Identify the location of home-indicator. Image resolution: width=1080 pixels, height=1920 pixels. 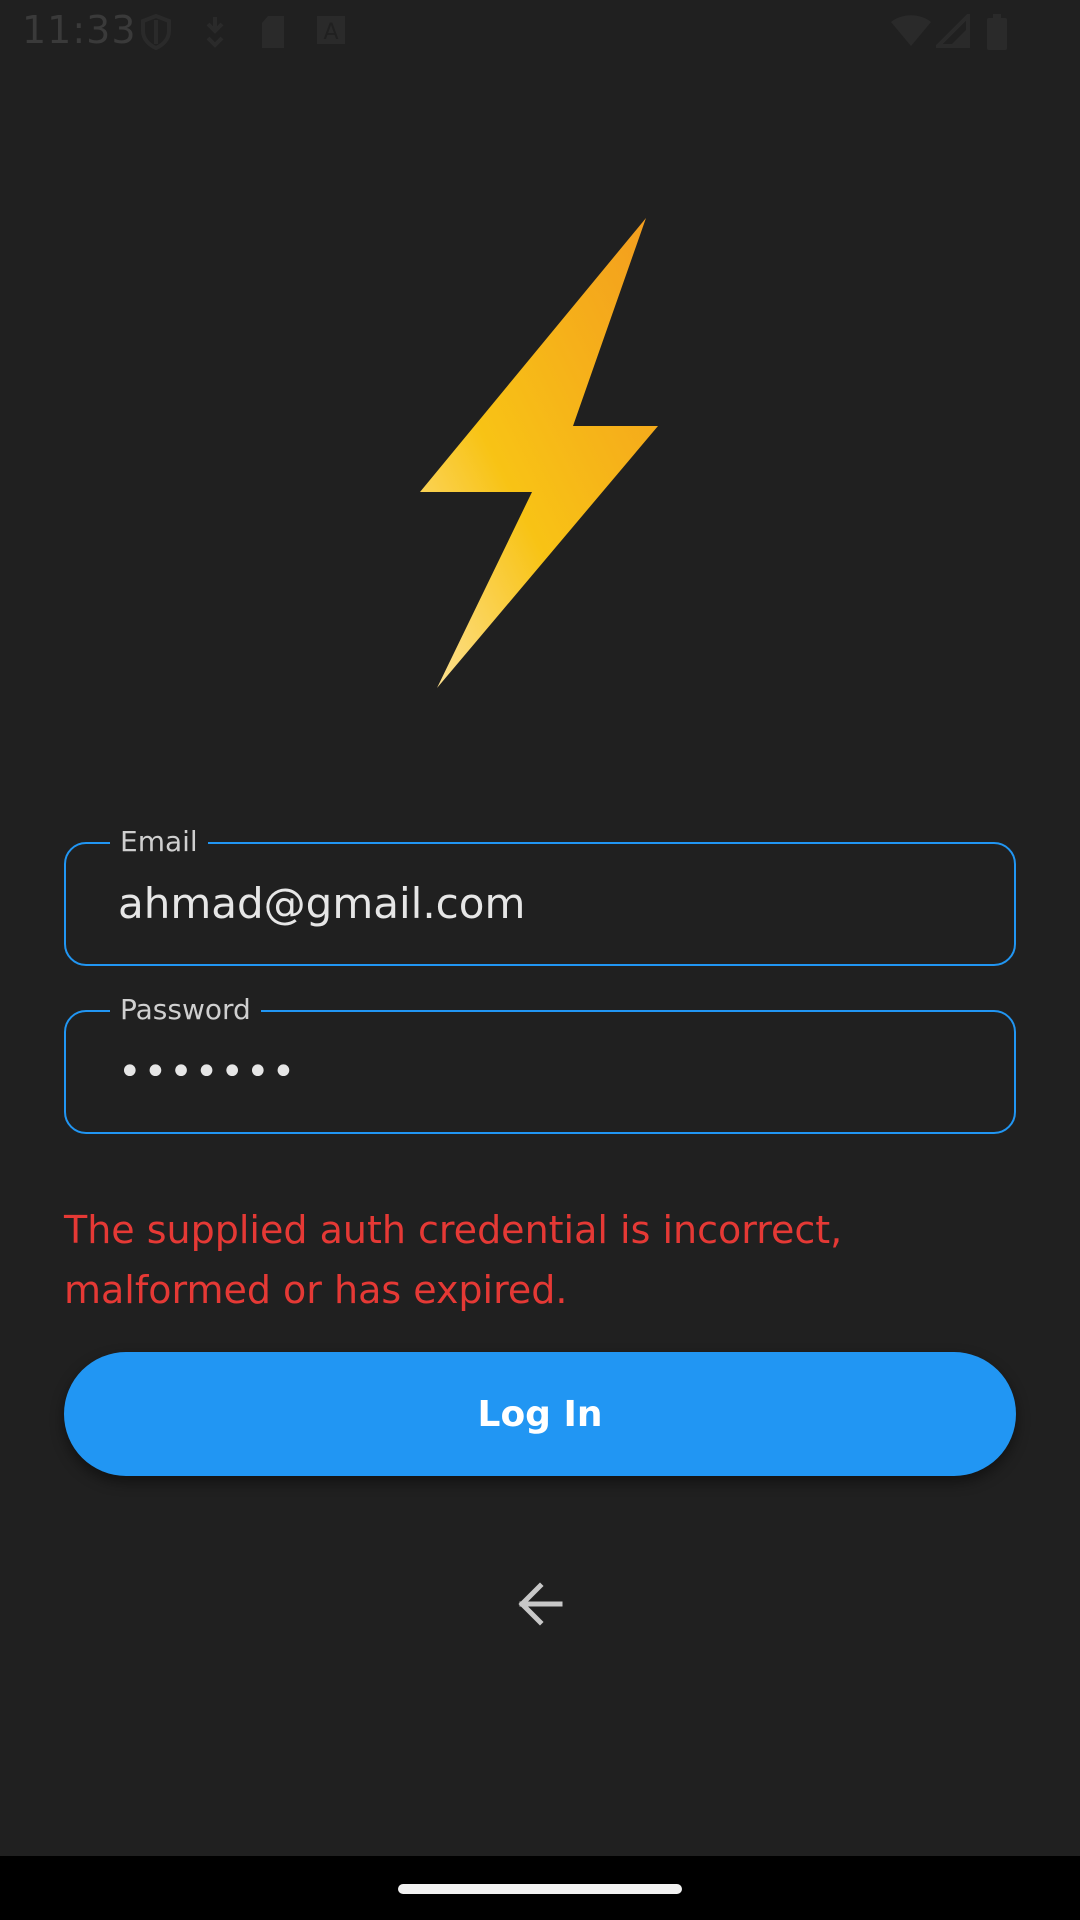
(540, 1889).